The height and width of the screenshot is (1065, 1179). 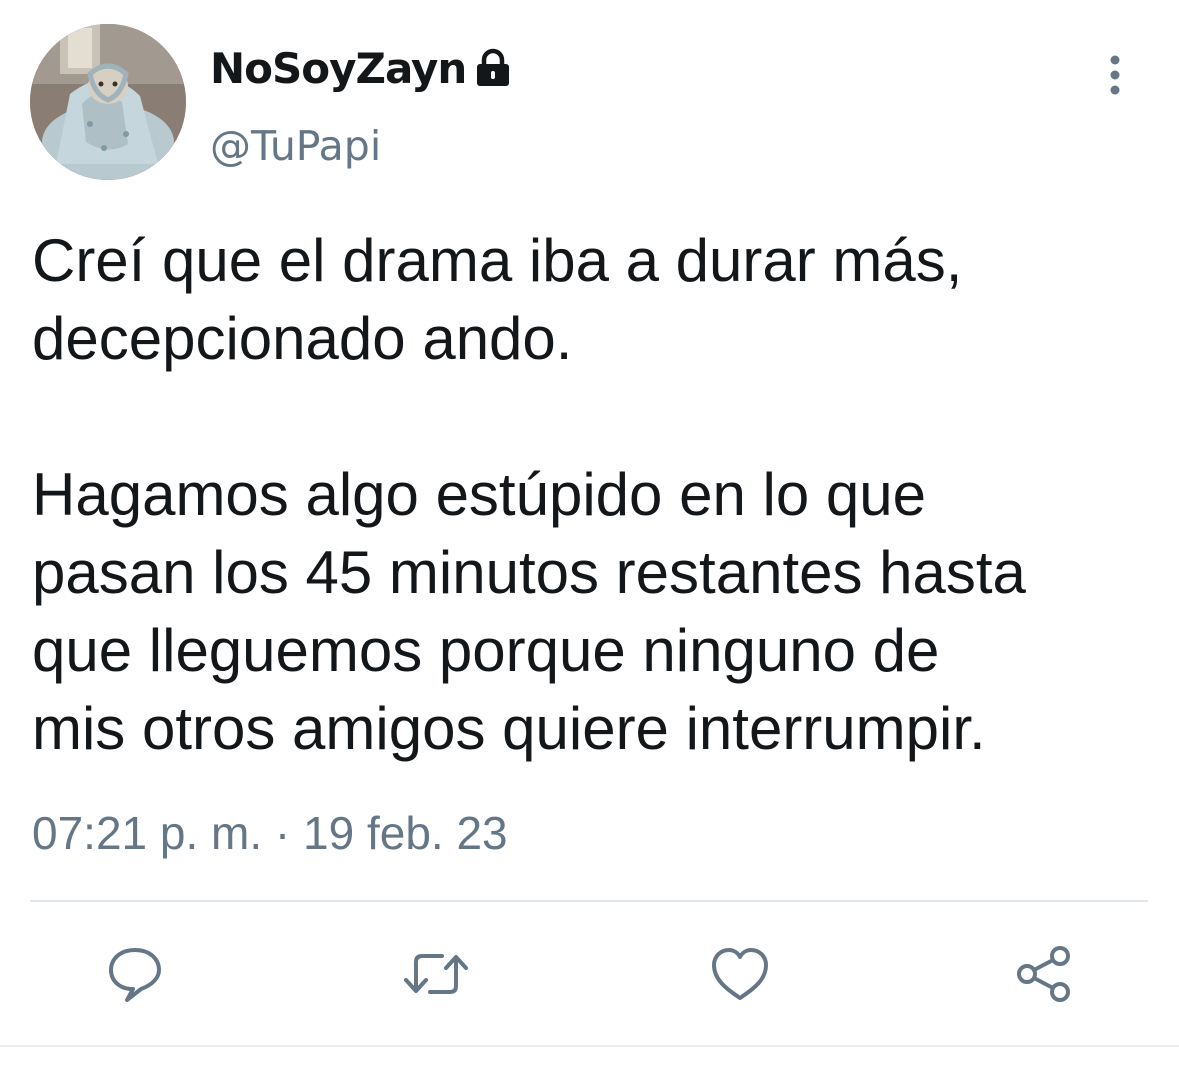 I want to click on timestamp: 07:21 p. m. · 19 feb. 23, so click(x=270, y=833).